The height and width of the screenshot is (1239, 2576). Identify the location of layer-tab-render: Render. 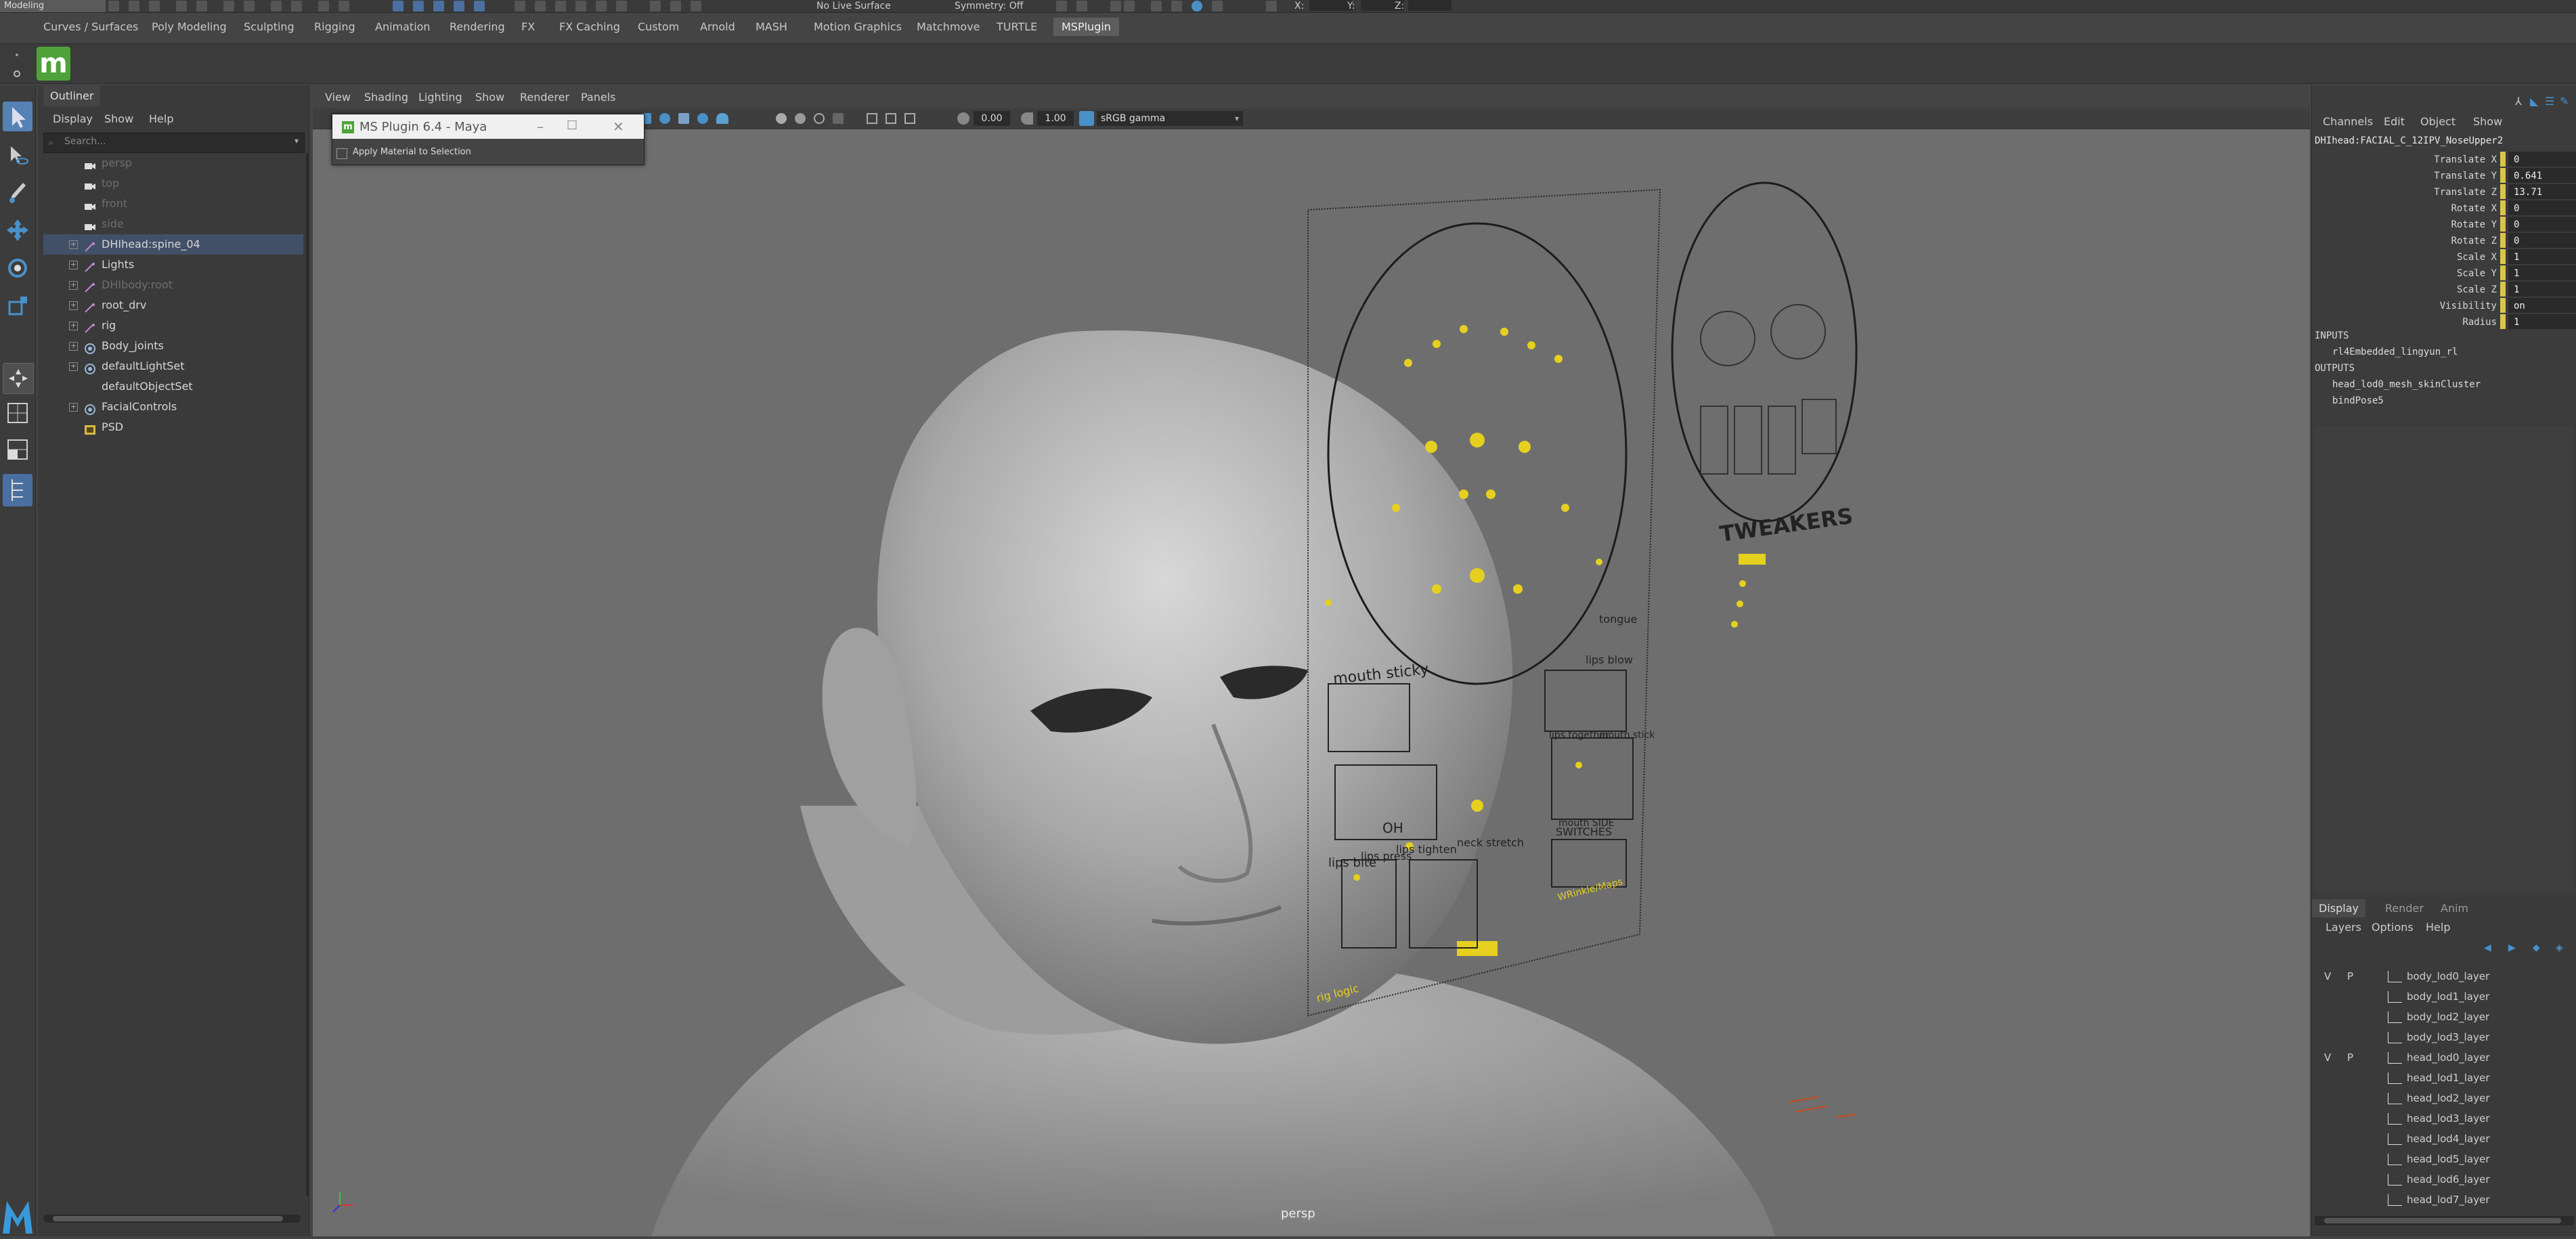
(2404, 909).